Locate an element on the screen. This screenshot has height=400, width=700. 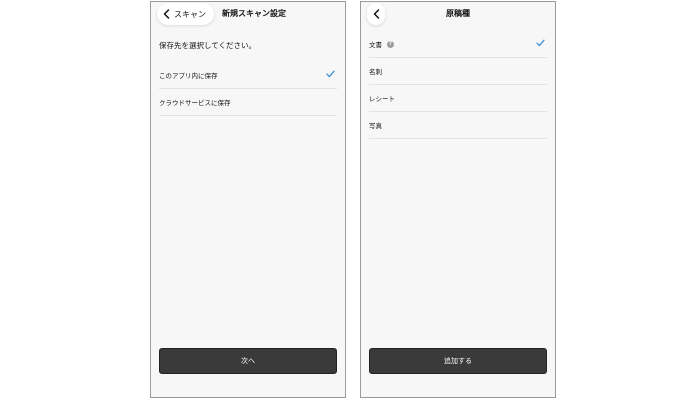
option-label: レシート is located at coordinates (382, 99).